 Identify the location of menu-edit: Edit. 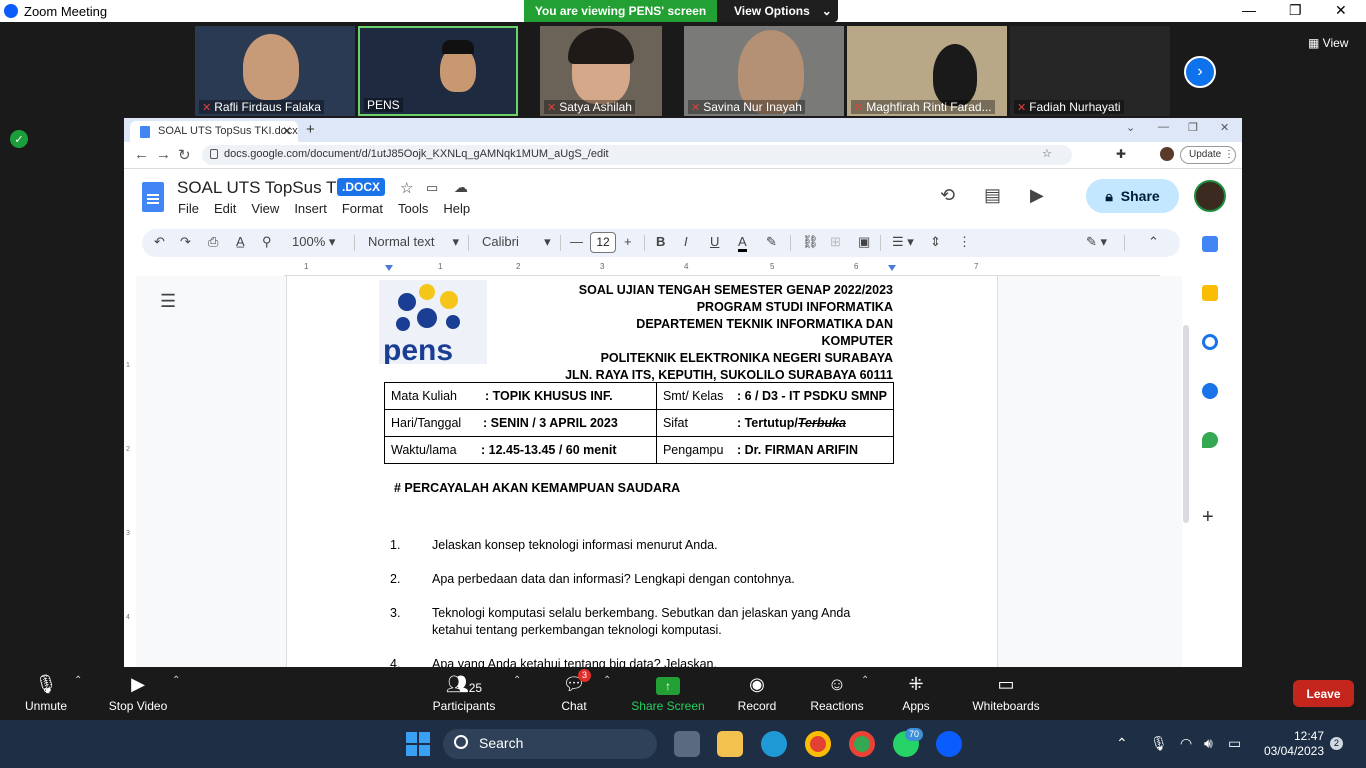
(225, 208).